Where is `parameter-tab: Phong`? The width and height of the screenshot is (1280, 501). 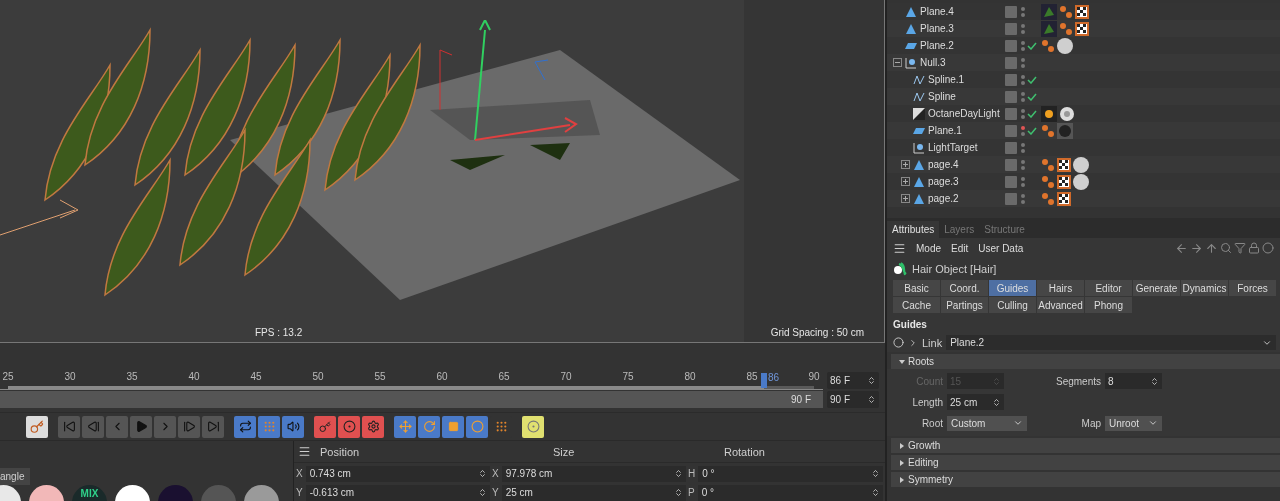 parameter-tab: Phong is located at coordinates (1108, 305).